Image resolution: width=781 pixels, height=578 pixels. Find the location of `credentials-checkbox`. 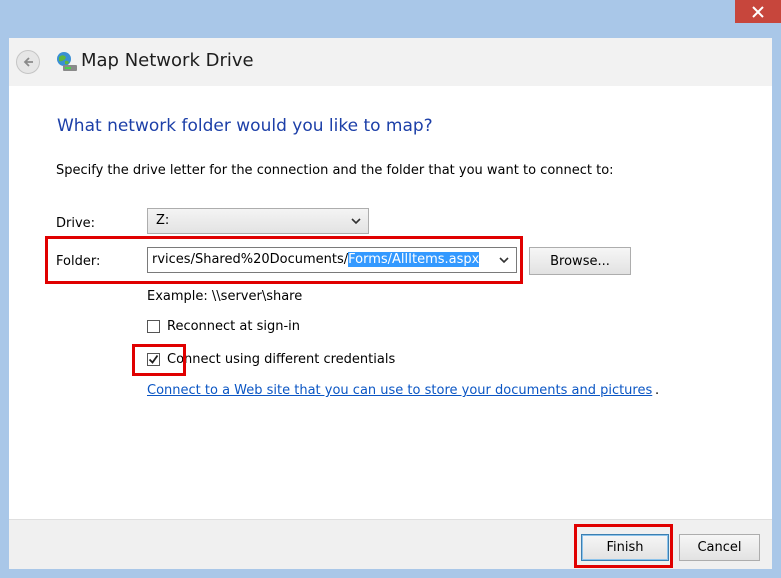

credentials-checkbox is located at coordinates (153, 359).